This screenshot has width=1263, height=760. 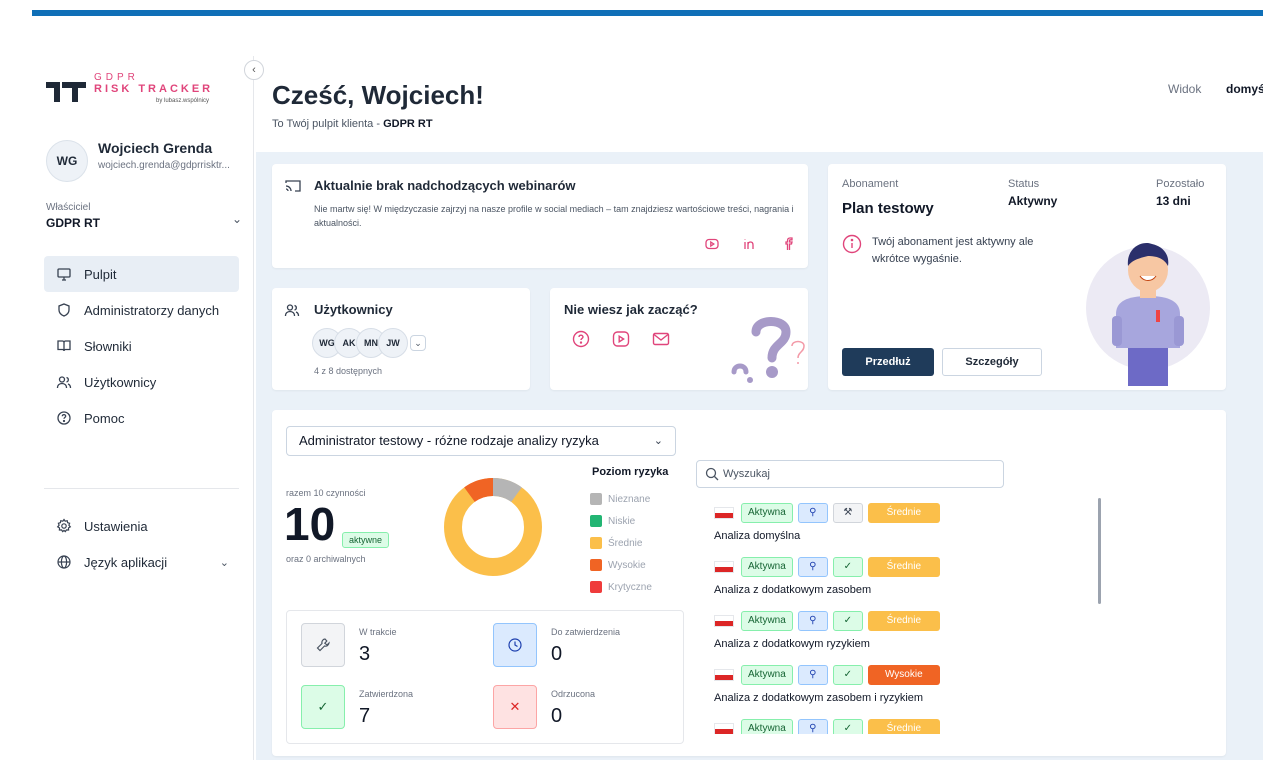 What do you see at coordinates (515, 645) in the screenshot?
I see `clock-icon` at bounding box center [515, 645].